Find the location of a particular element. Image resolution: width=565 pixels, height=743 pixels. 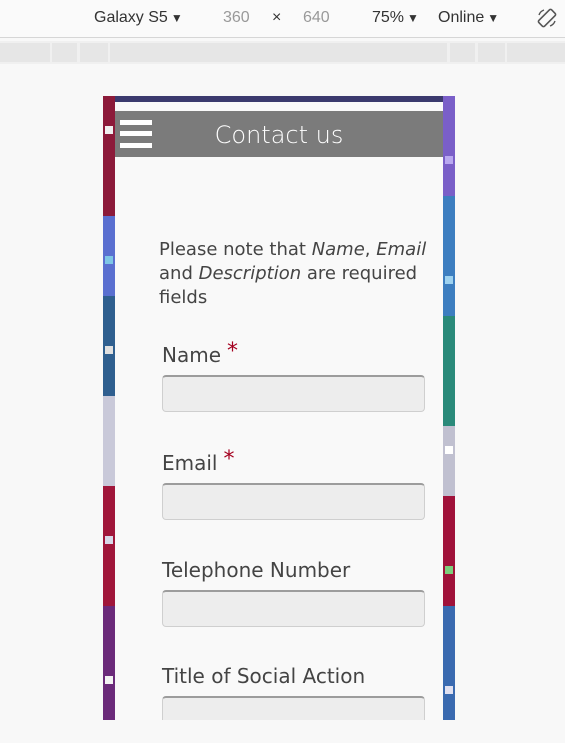

email-label: Email * is located at coordinates (294, 461).